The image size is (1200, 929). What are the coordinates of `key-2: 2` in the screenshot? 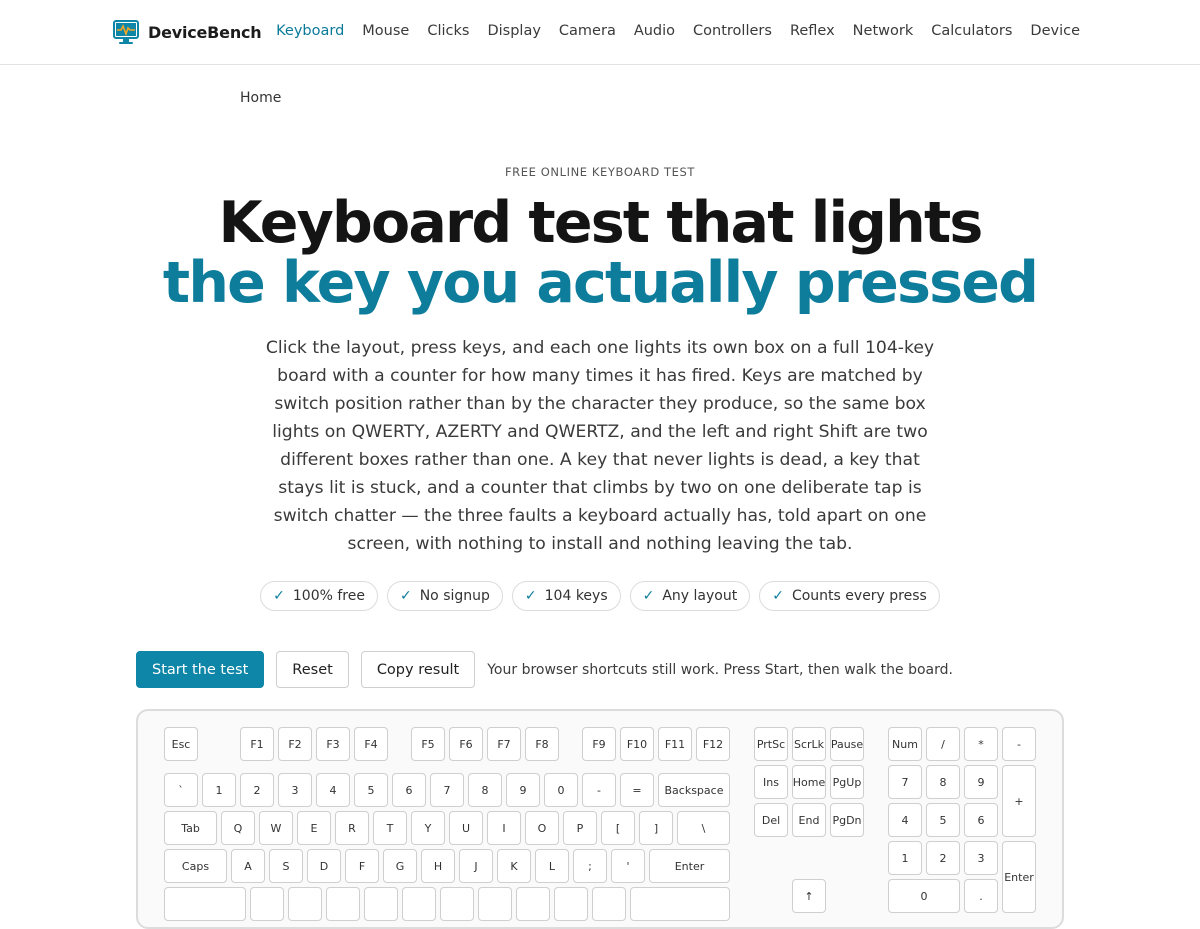 It's located at (257, 790).